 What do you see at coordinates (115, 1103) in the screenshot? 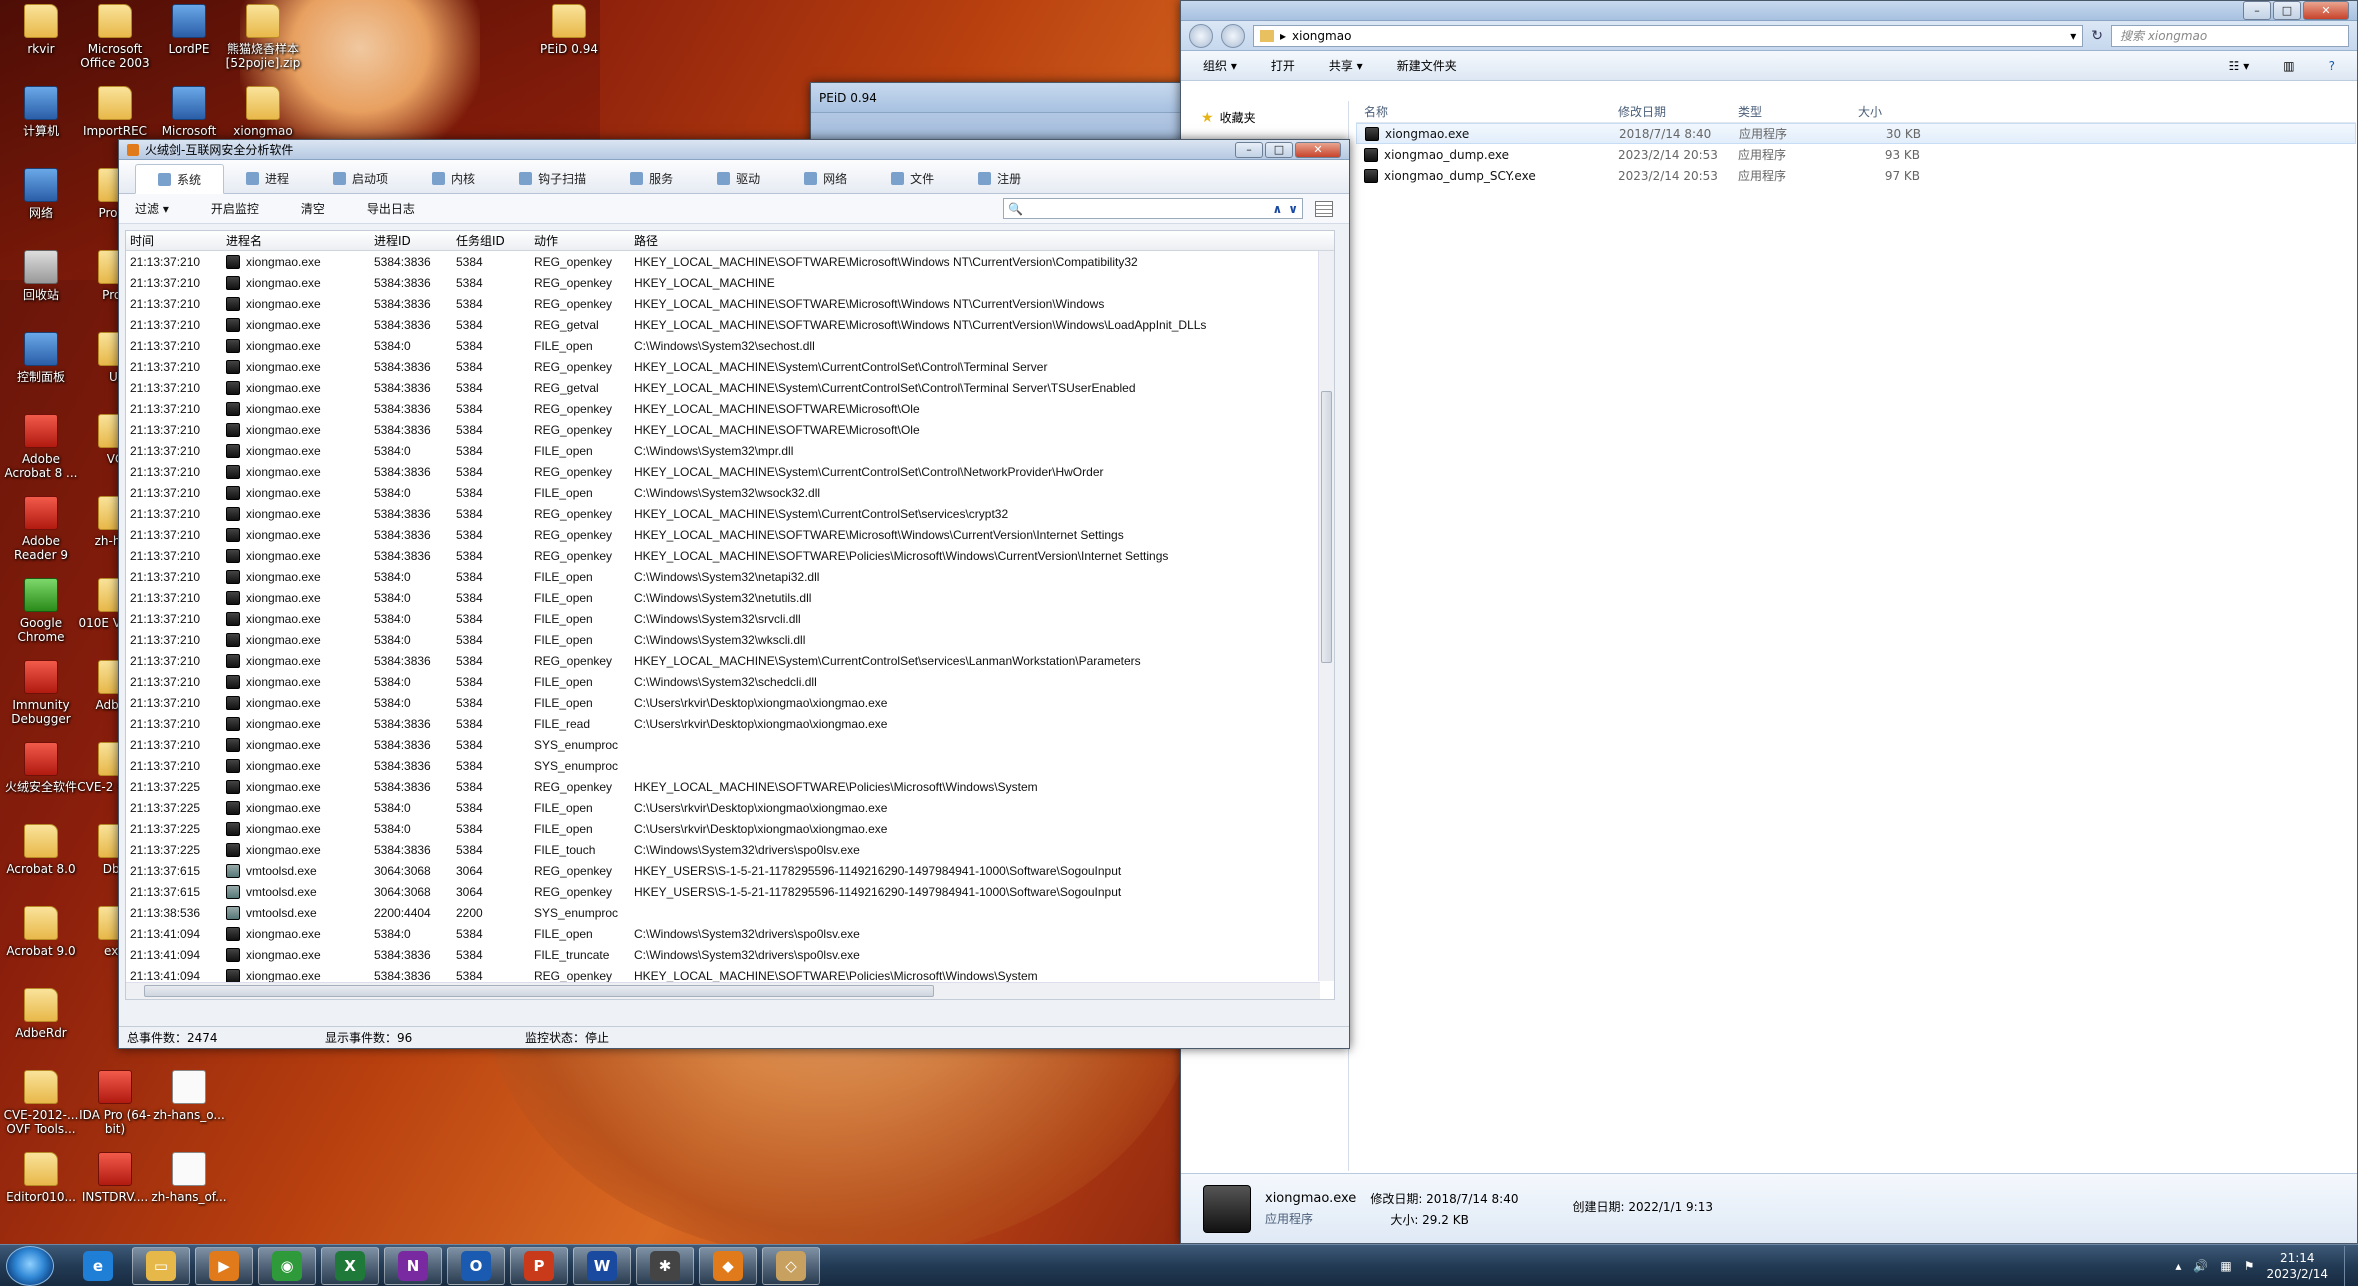
I see `desktop-icon: IDA Pro (64-bit)` at bounding box center [115, 1103].